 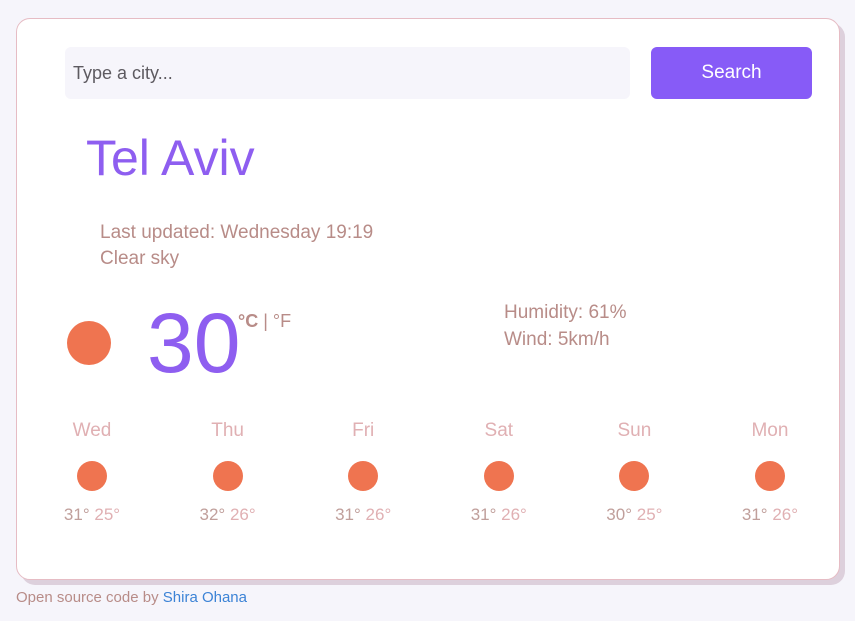 I want to click on forecast-temps: 31° 25°, so click(x=92, y=515).